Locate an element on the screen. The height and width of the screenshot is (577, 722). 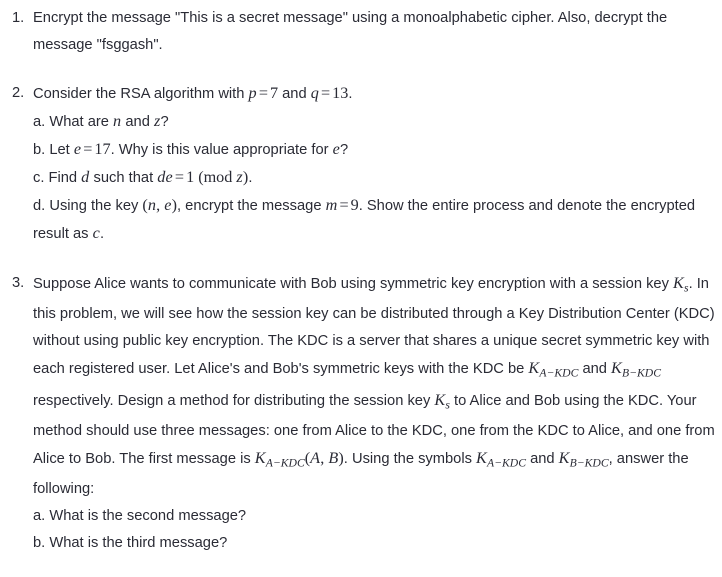
math-variable: m is located at coordinates (331, 205).